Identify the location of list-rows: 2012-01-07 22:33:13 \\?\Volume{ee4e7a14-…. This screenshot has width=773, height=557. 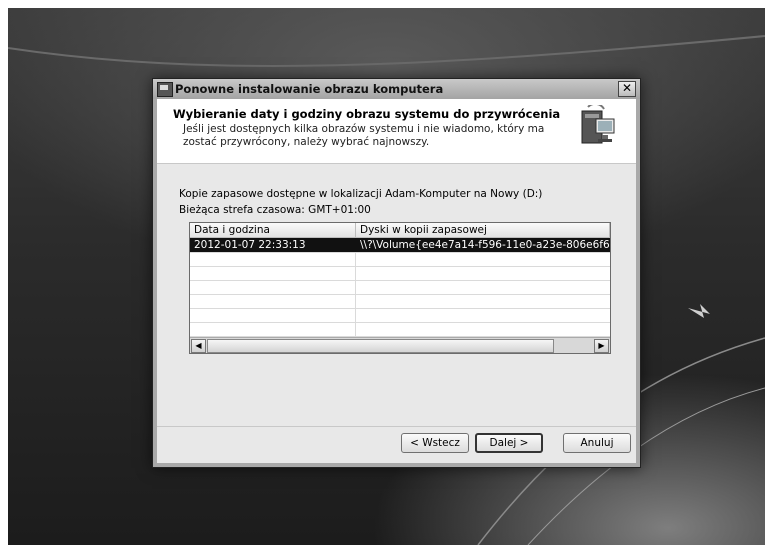
(400, 287).